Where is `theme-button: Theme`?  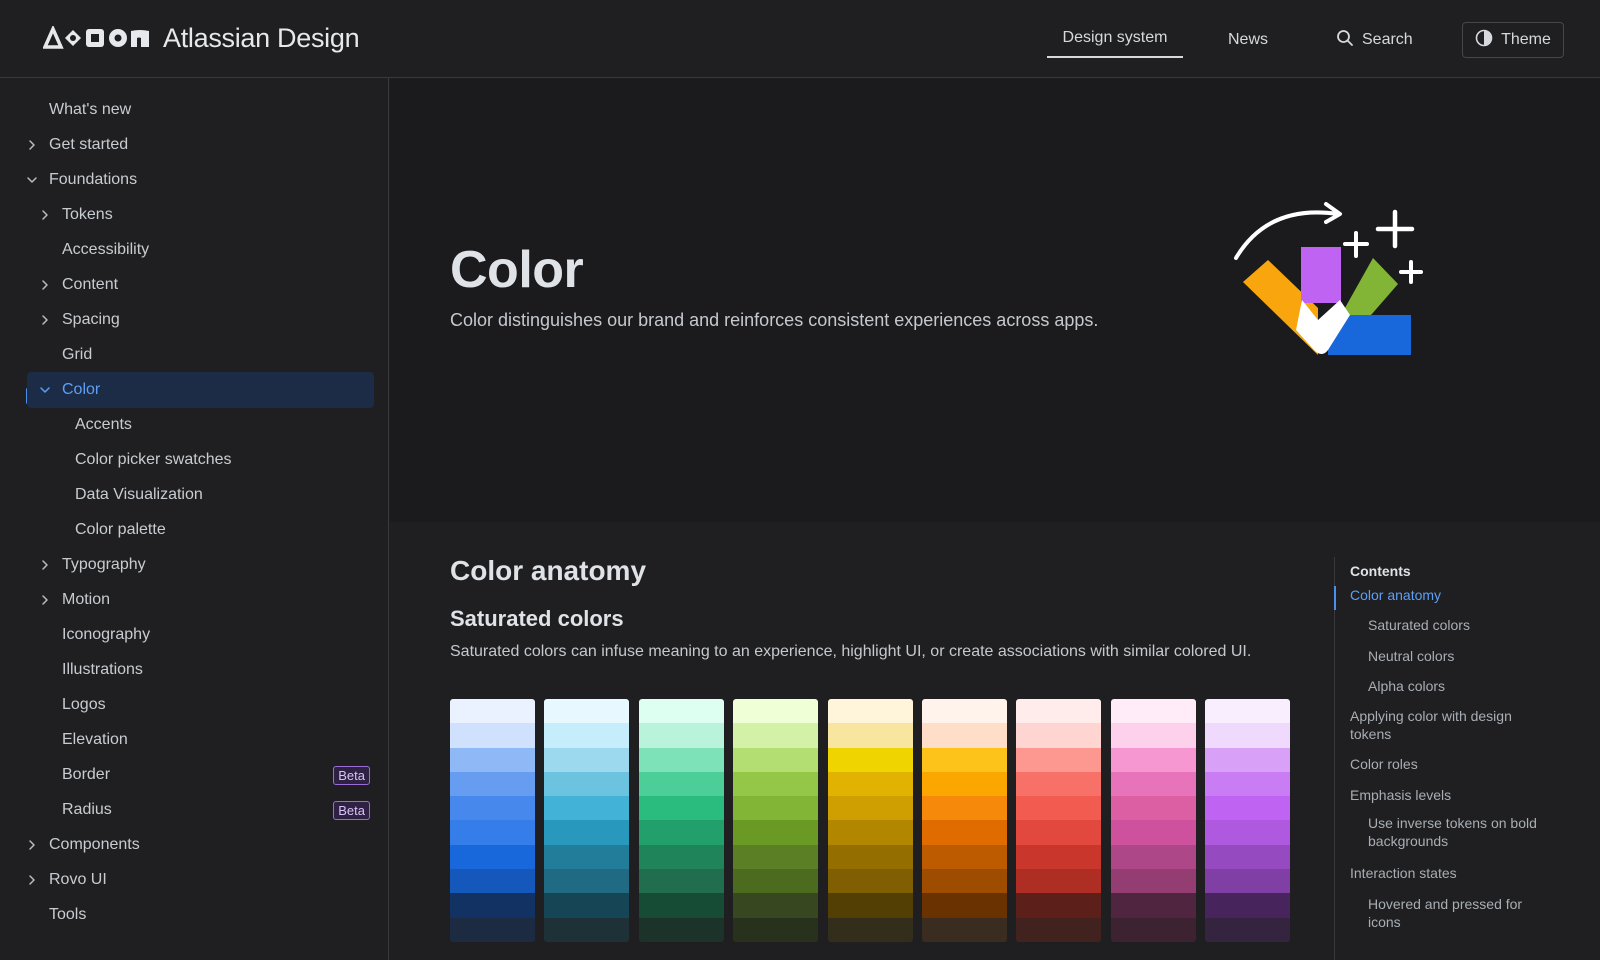
theme-button: Theme is located at coordinates (1513, 40).